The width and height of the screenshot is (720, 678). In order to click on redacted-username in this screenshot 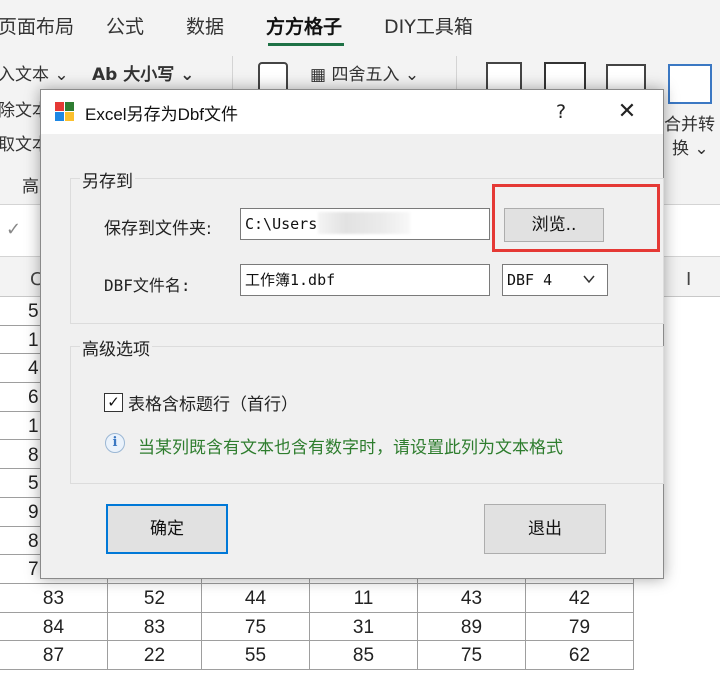, I will do `click(364, 223)`.